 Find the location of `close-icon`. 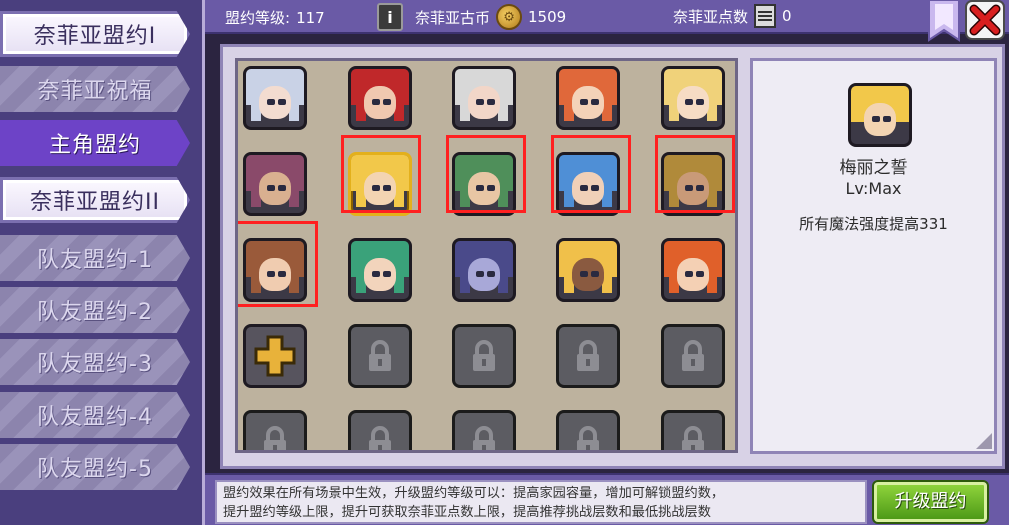

close-icon is located at coordinates (985, 20).